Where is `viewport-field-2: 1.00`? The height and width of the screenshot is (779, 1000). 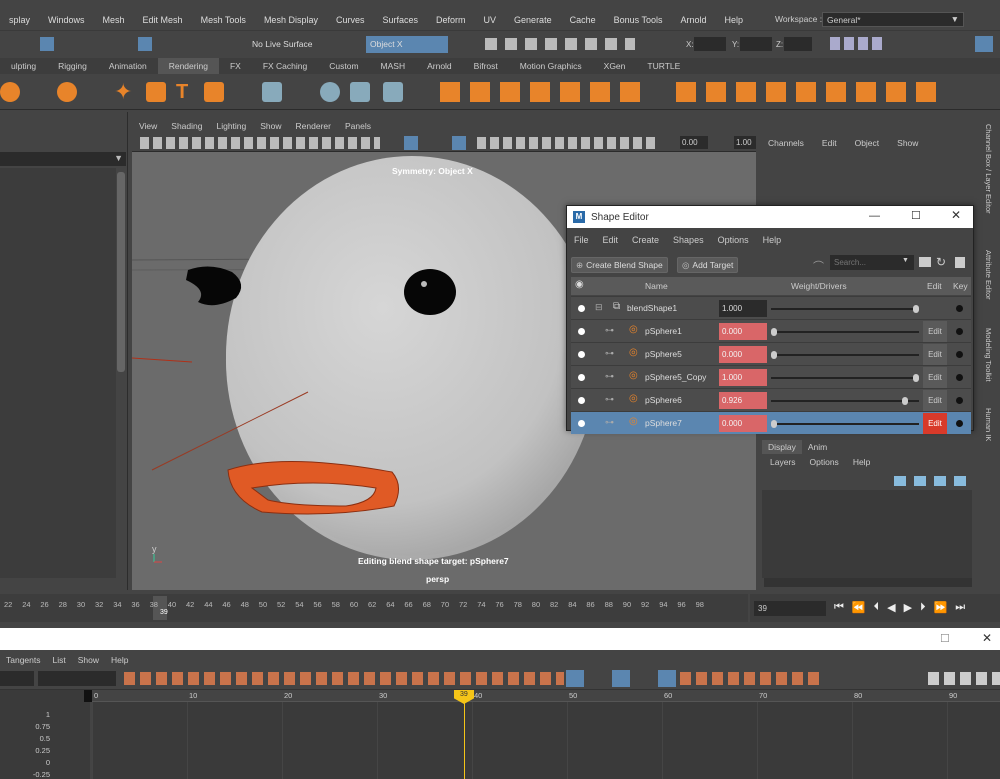
viewport-field-2: 1.00 is located at coordinates (745, 142).